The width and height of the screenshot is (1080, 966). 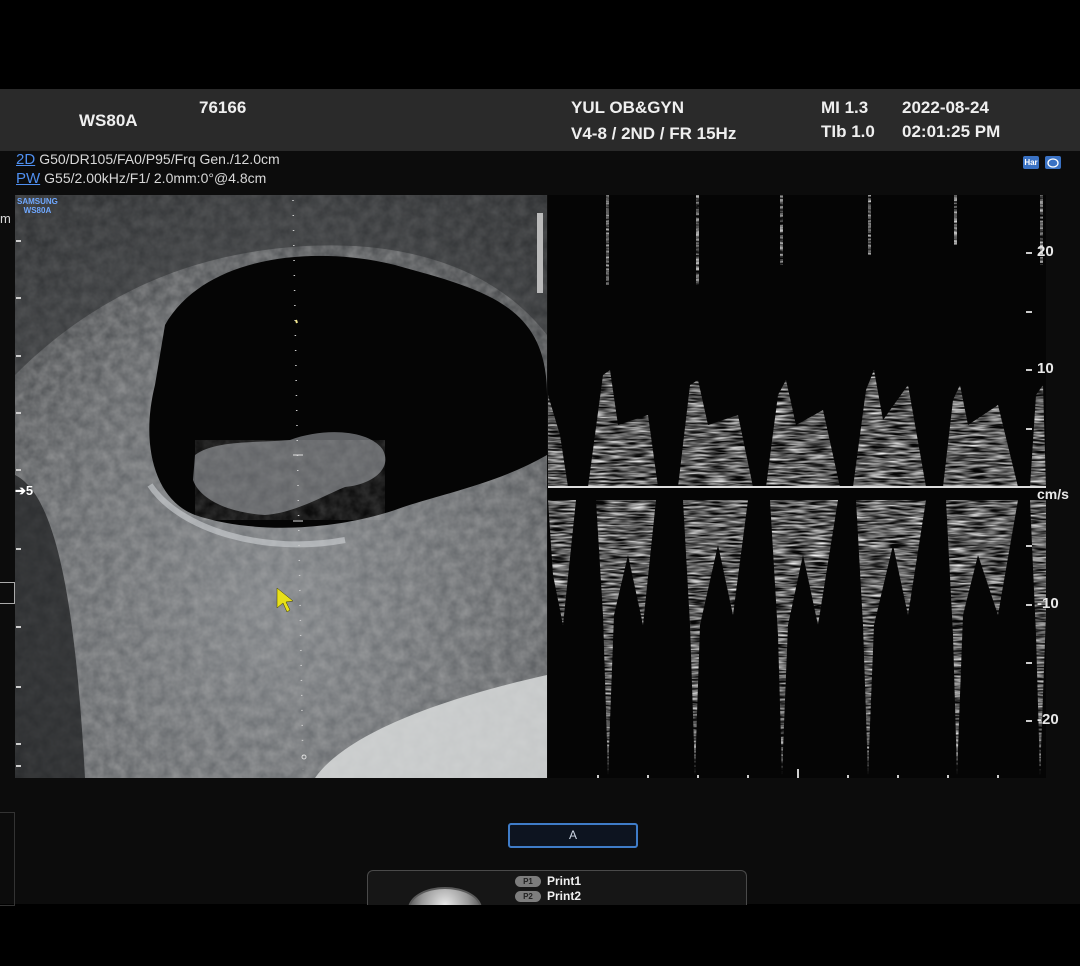 I want to click on params-pw: PW G55/2.00kHz/F1/ 2.0mm:0°@4.8cm, so click(x=141, y=178).